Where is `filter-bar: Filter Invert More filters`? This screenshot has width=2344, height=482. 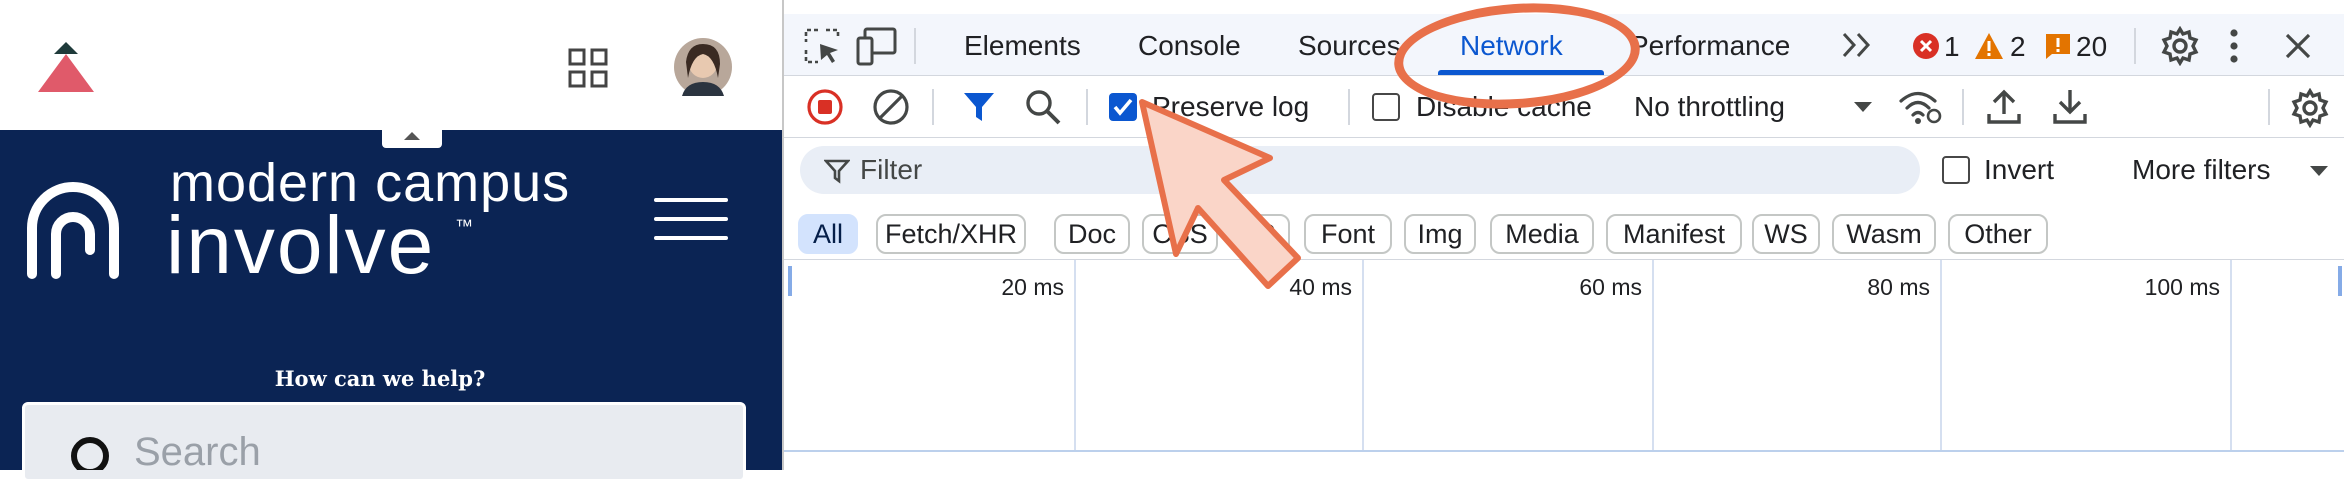
filter-bar: Filter Invert More filters is located at coordinates (1564, 171).